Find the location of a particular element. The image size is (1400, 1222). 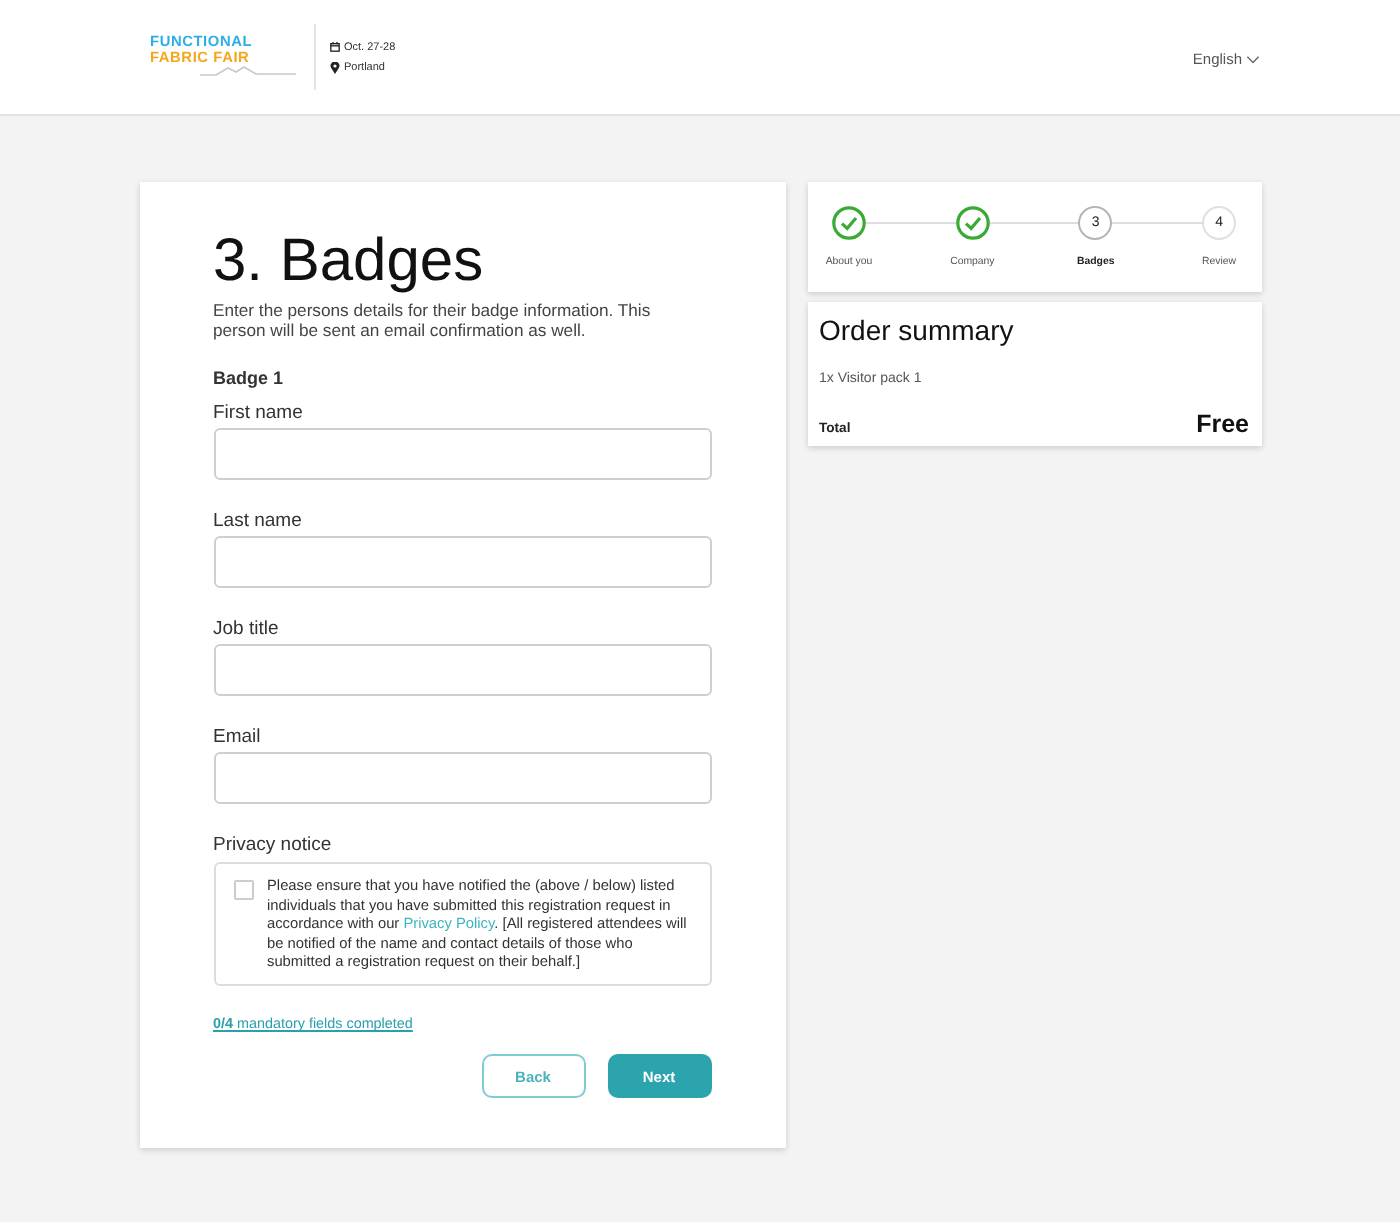

field-label: Privacy notice is located at coordinates (273, 844).